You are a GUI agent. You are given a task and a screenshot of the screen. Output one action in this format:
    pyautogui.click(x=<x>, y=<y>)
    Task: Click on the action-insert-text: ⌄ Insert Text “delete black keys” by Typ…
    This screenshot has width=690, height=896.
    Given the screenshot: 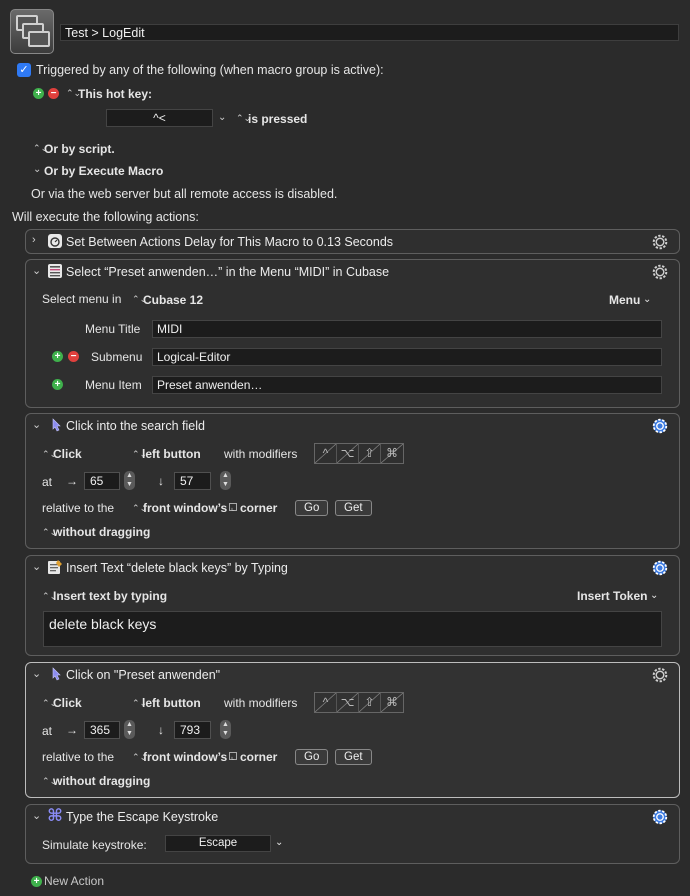 What is the action you would take?
    pyautogui.click(x=352, y=605)
    